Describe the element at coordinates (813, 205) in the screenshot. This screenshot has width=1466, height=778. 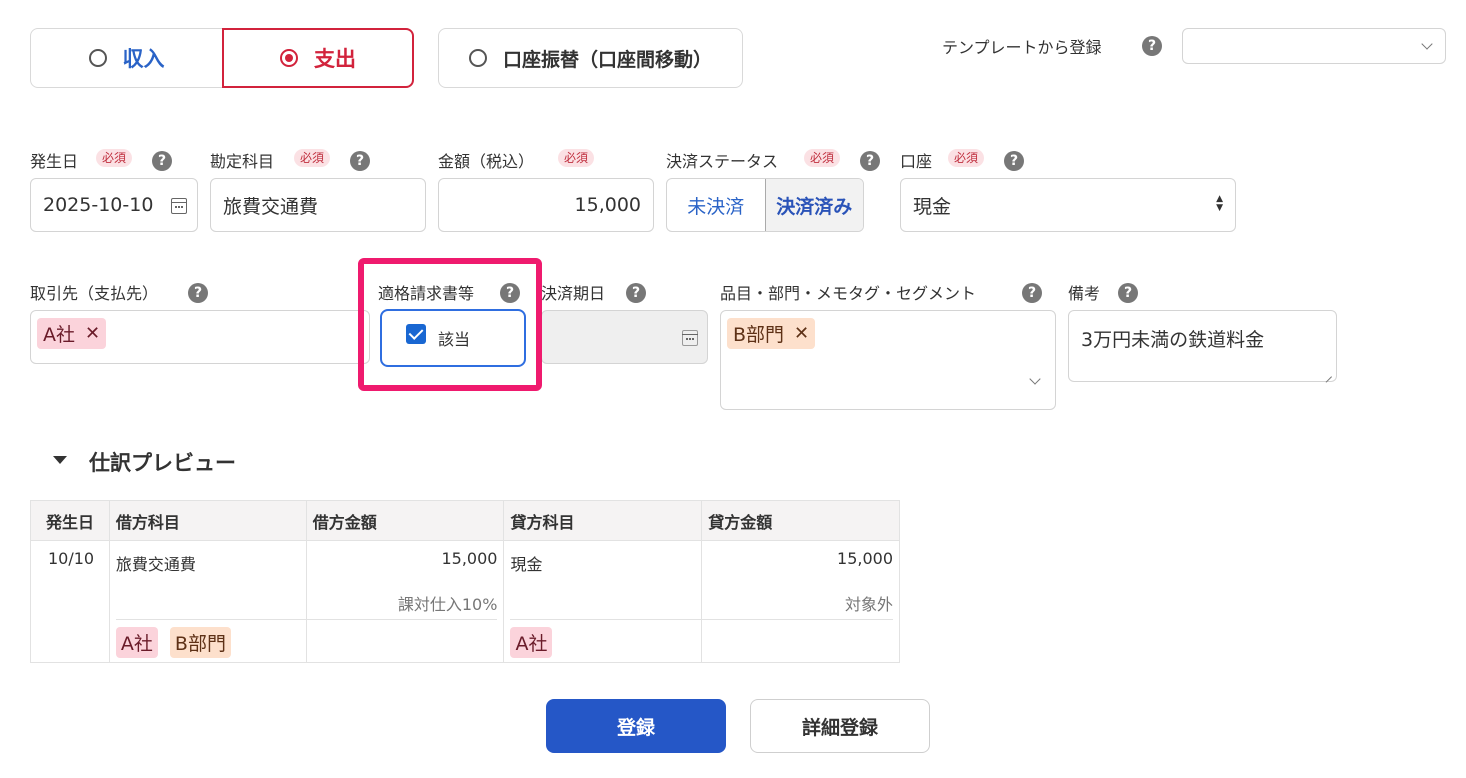
I see `status-settled-option: 決済済み` at that location.